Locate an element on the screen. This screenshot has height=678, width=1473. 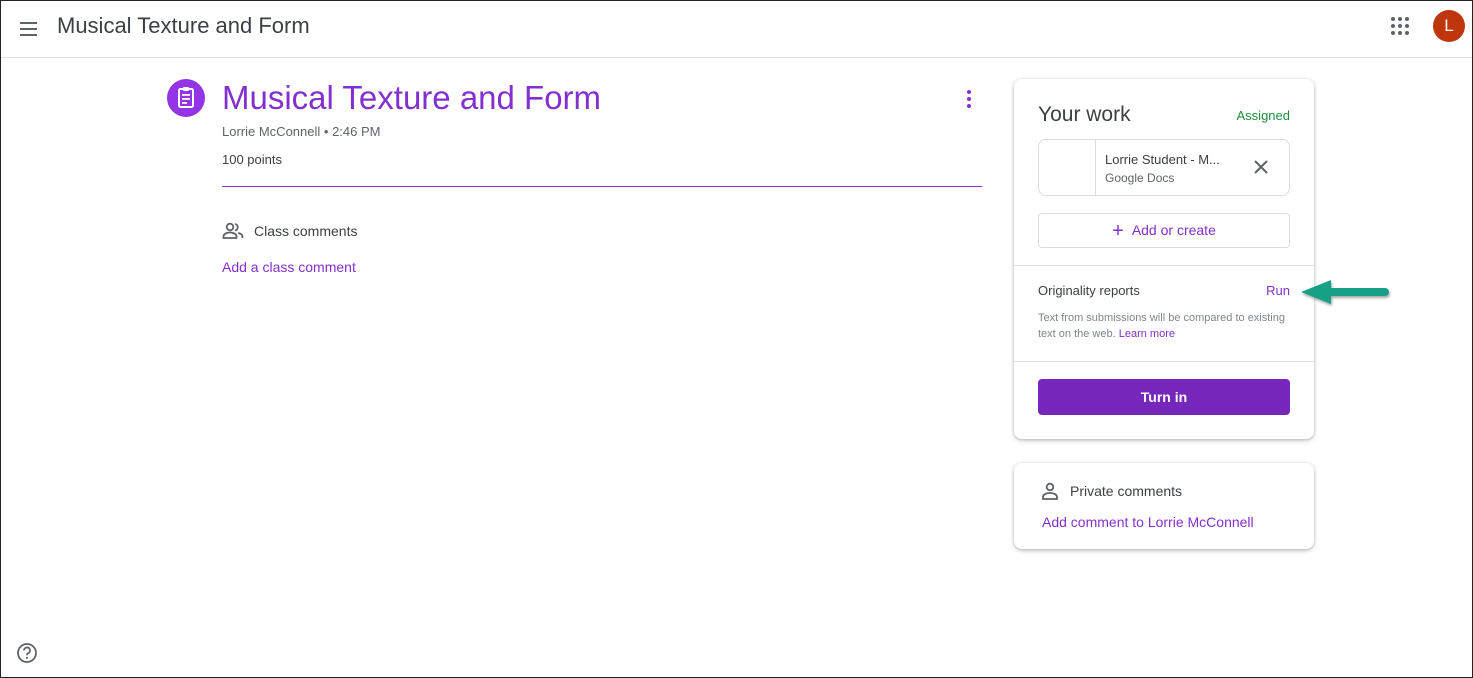
learn-more-link: Learn more is located at coordinates (1147, 334).